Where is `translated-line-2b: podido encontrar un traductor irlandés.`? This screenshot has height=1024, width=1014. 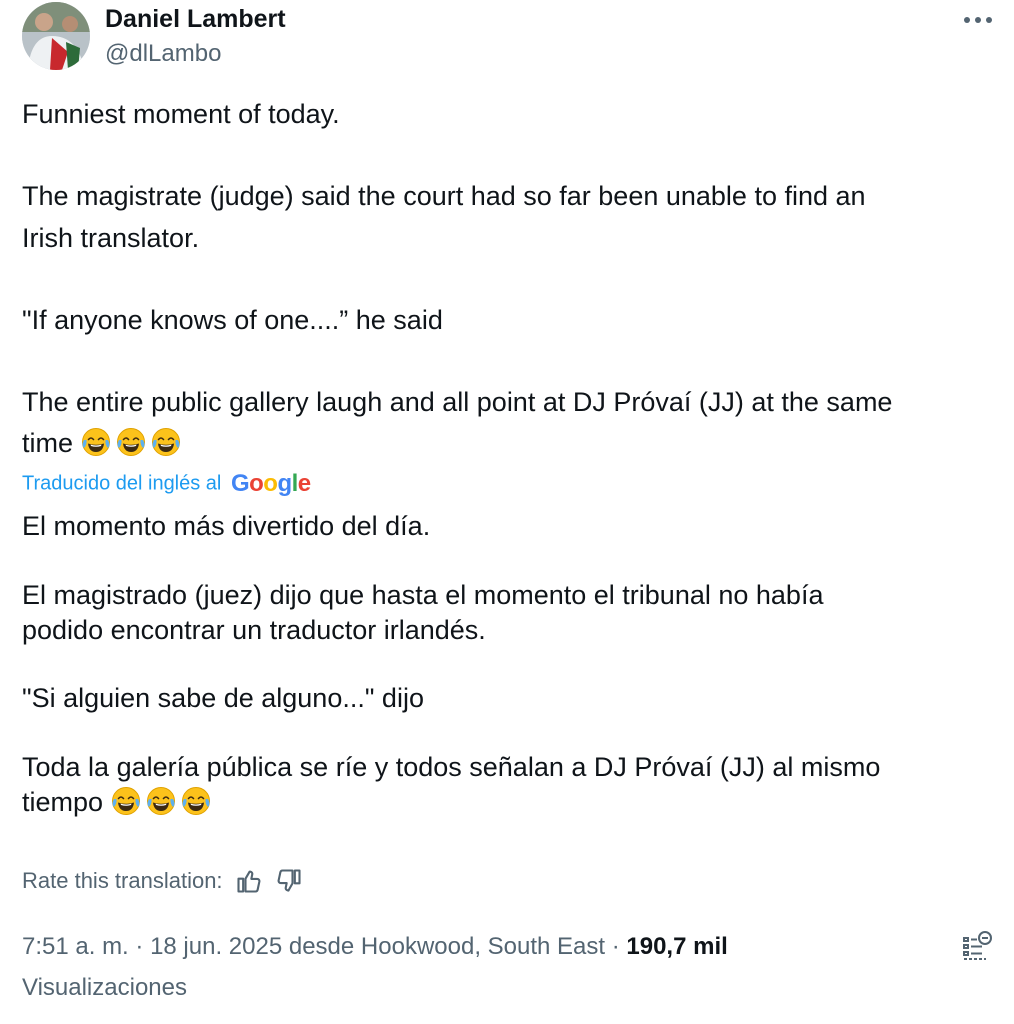 translated-line-2b: podido encontrar un traductor irlandés. is located at coordinates (254, 630).